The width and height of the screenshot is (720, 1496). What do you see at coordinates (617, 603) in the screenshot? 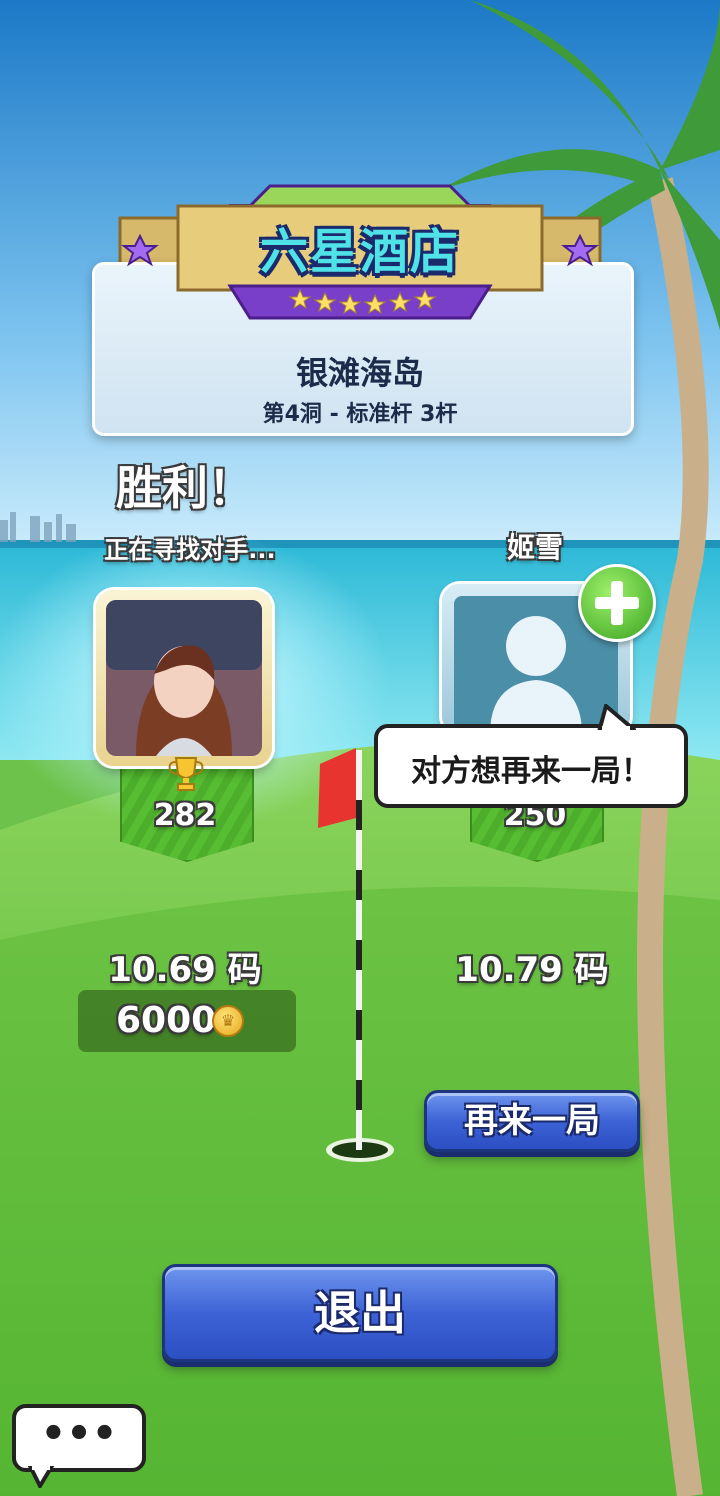
I see `plus-icon` at bounding box center [617, 603].